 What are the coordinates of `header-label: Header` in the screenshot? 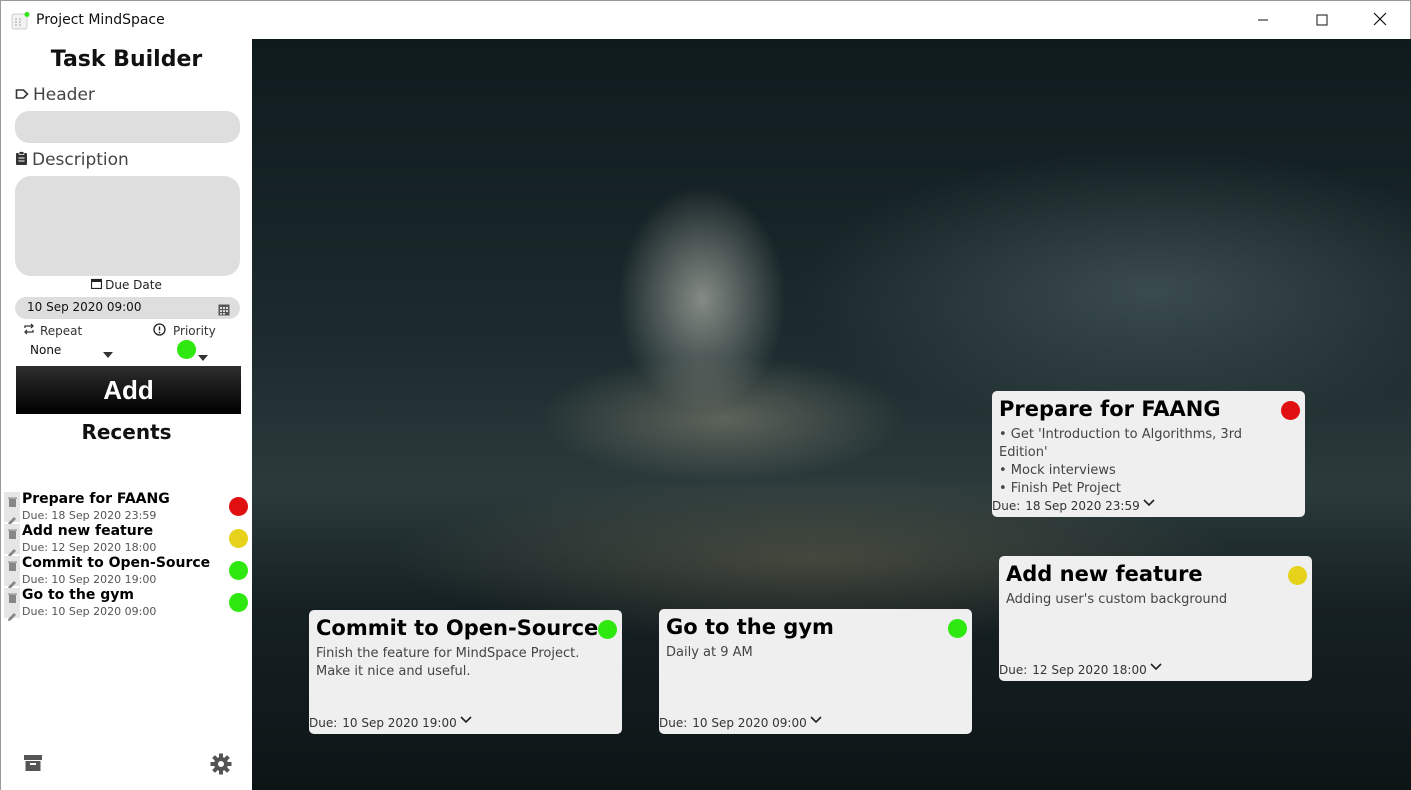 It's located at (55, 95).